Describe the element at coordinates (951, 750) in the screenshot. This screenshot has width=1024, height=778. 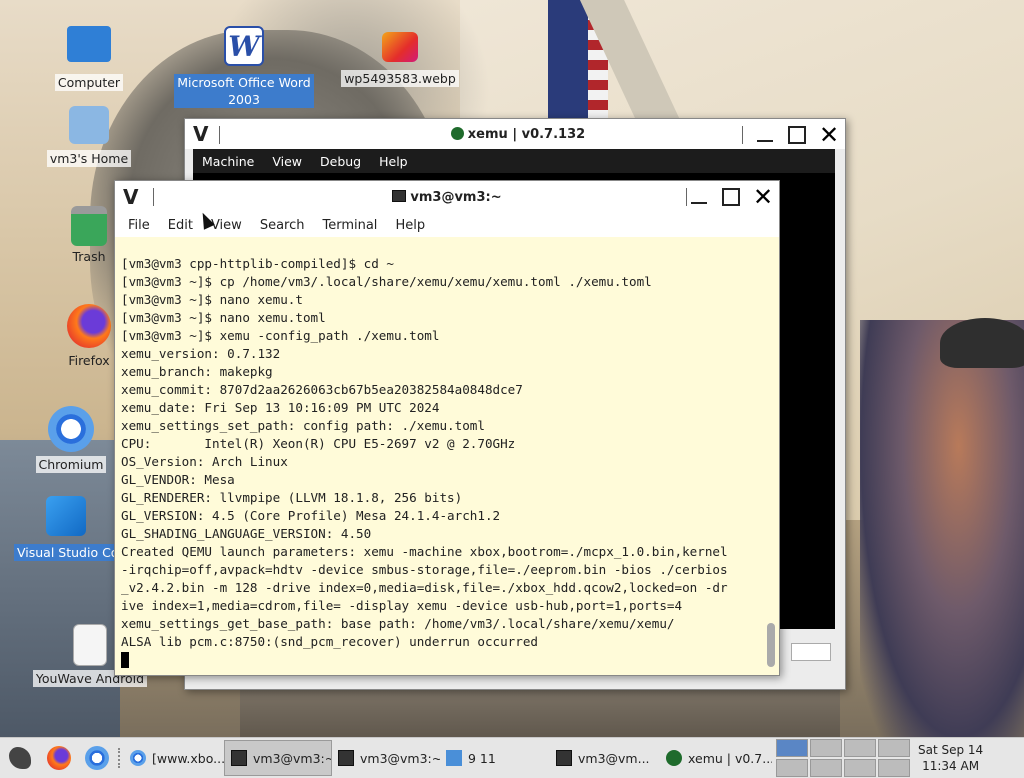
I see `clock-date: Sat Sep 14` at that location.